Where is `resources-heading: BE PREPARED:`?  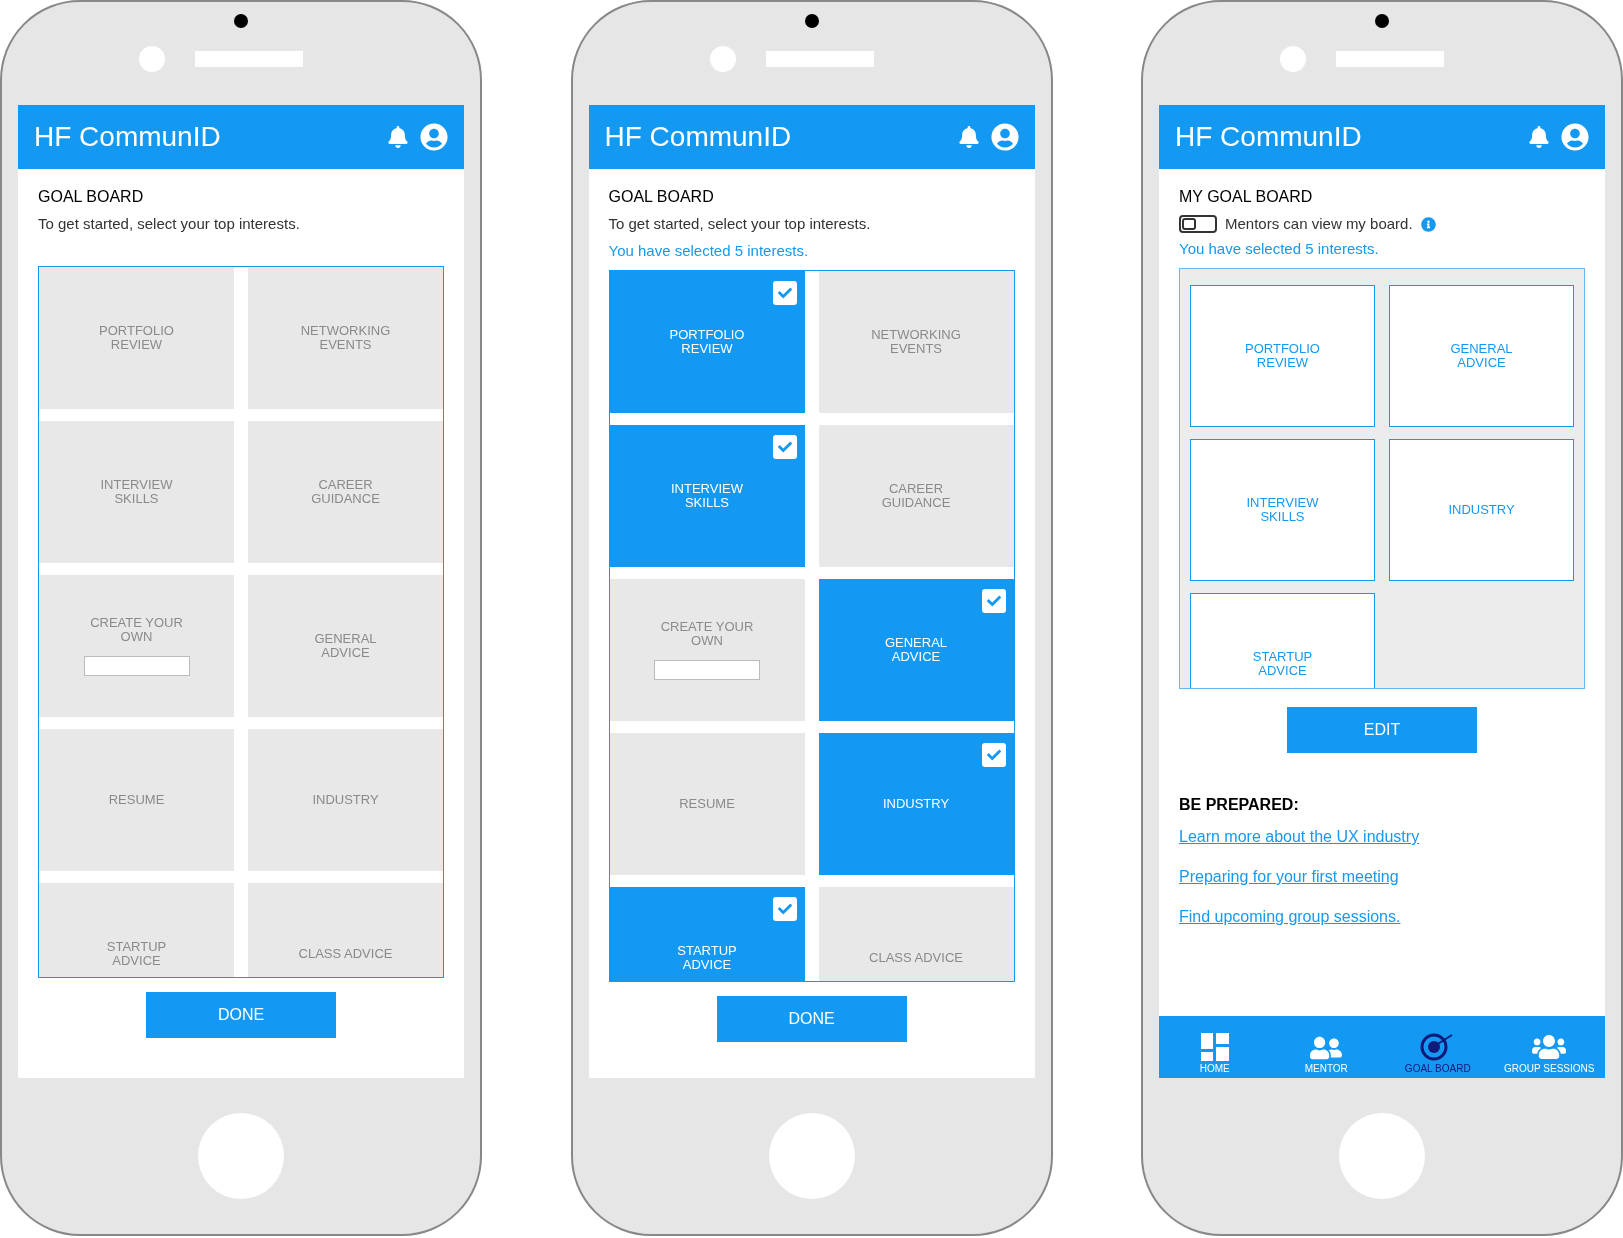
resources-heading: BE PREPARED: is located at coordinates (1239, 805).